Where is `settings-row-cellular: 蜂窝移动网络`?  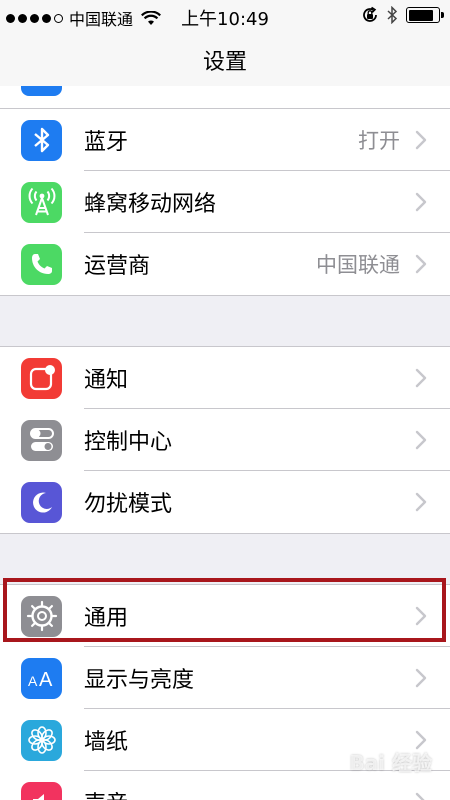 settings-row-cellular: 蜂窝移动网络 is located at coordinates (225, 202).